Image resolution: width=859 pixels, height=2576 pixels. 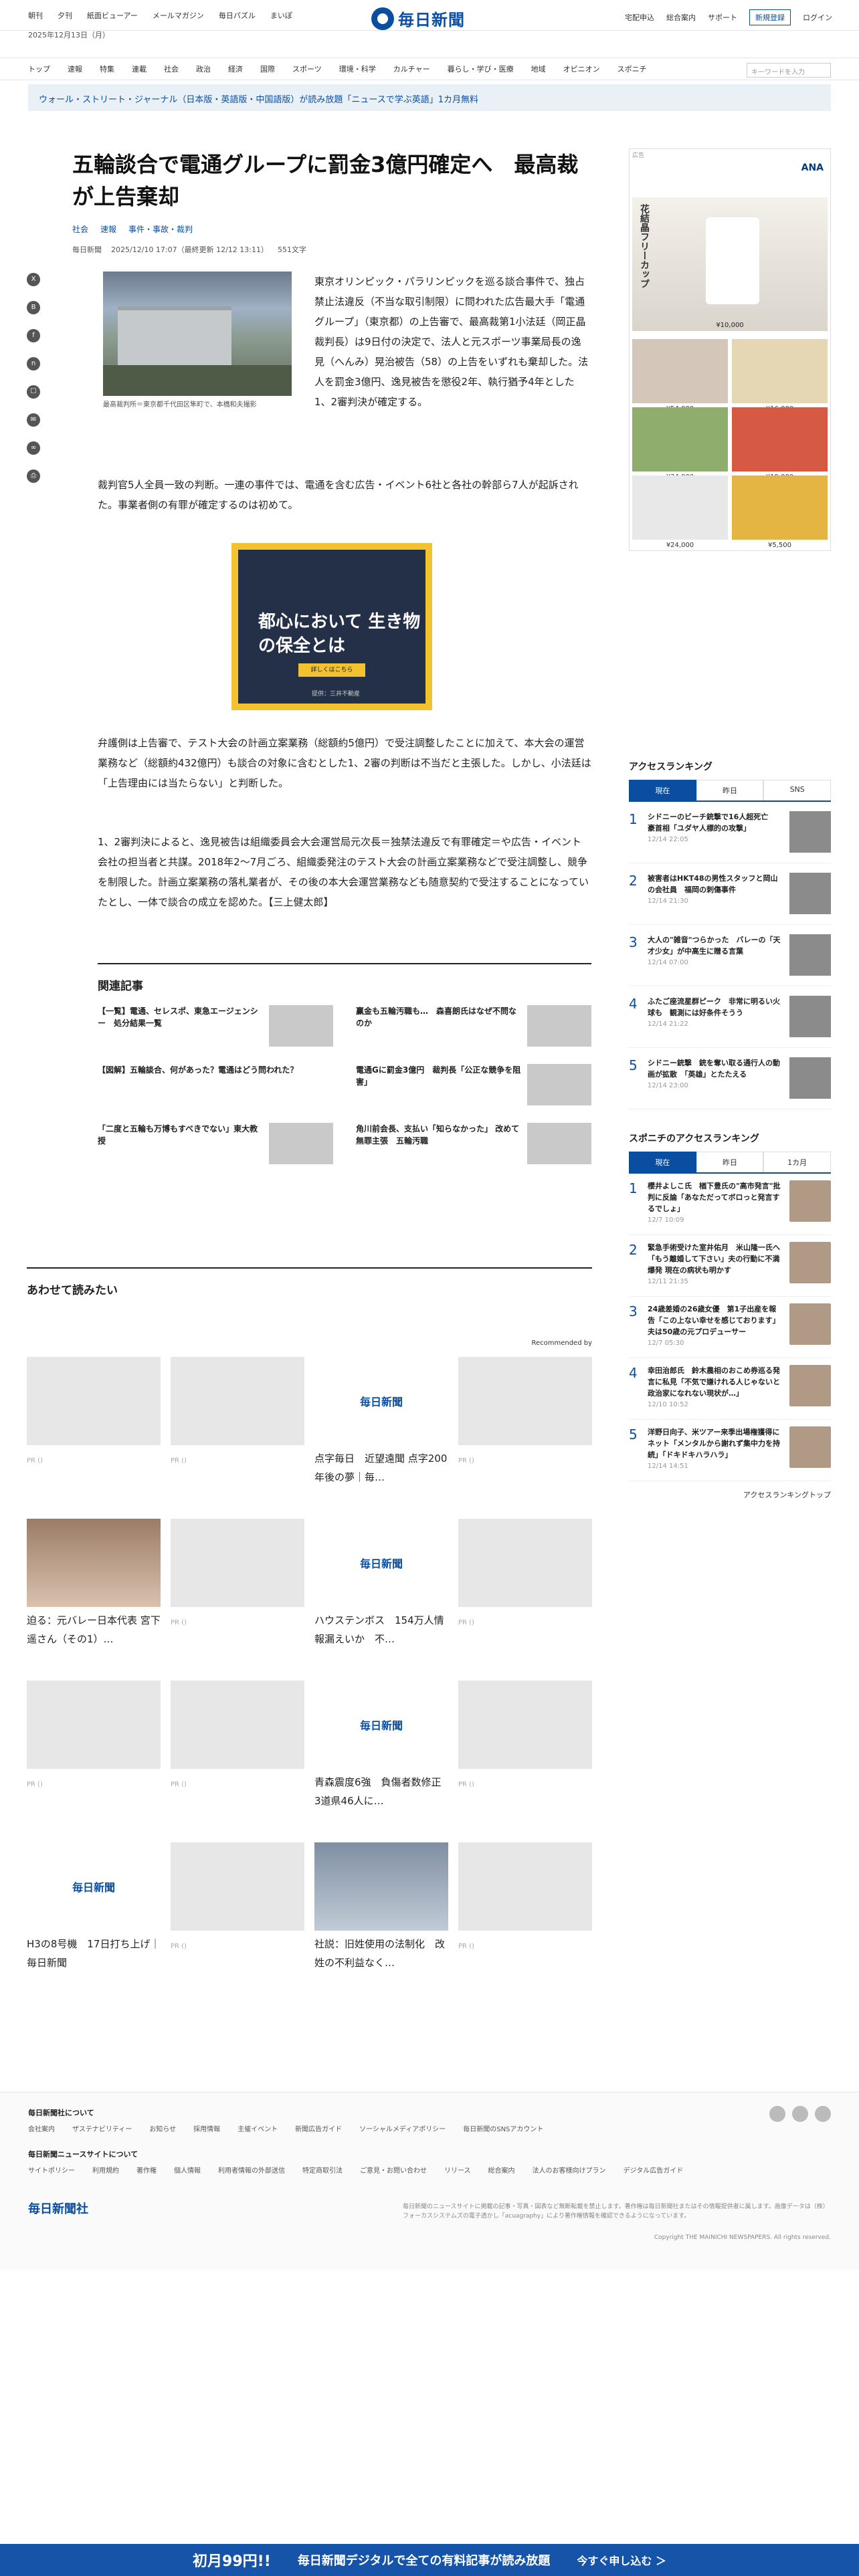 What do you see at coordinates (473, 1026) in the screenshot?
I see `related-item: 赢金も五輪汚職も… 森喜朗氏はなぜ不問なのか` at bounding box center [473, 1026].